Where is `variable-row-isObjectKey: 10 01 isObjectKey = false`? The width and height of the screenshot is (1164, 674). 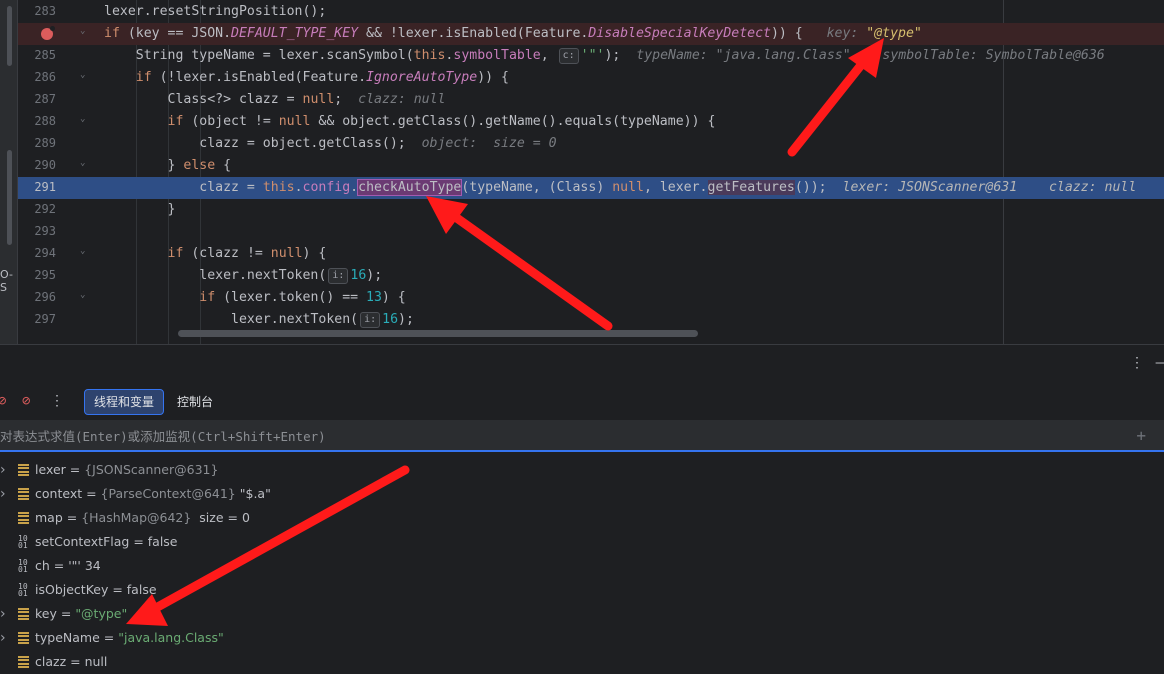 variable-row-isObjectKey: 10 01 isObjectKey = false is located at coordinates (582, 590).